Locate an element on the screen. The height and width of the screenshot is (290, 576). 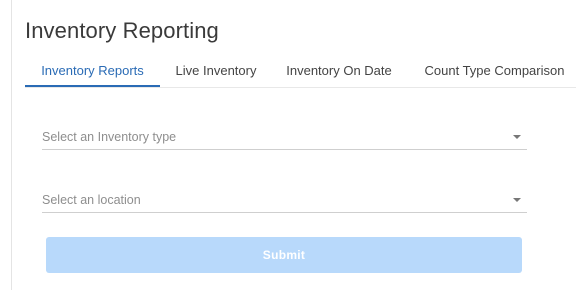
inventory-type-placeholder: Select an Inventory type is located at coordinates (109, 137).